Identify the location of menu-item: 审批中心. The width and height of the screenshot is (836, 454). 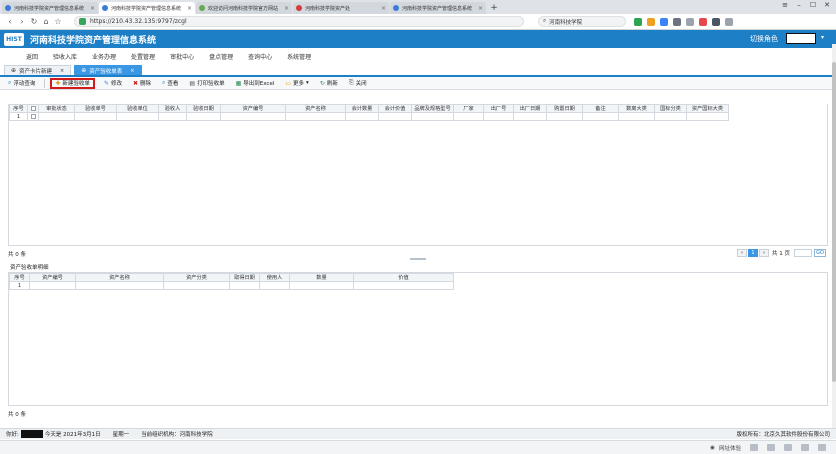
(182, 56).